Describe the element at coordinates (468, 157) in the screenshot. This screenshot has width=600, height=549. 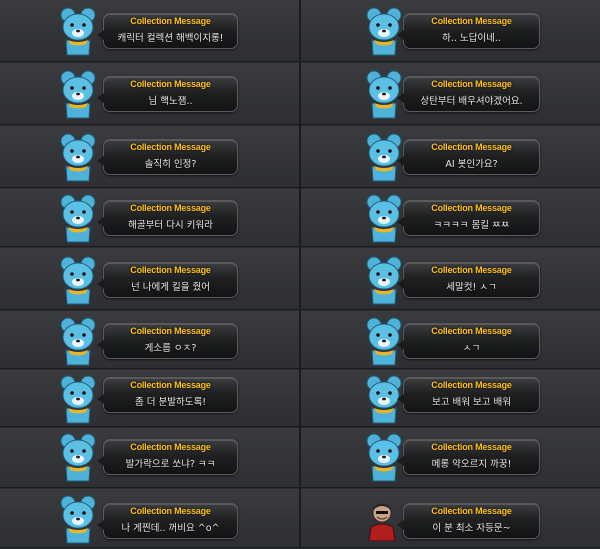
I see `speech-bubble: Collection Message AI 봇인가요?` at that location.